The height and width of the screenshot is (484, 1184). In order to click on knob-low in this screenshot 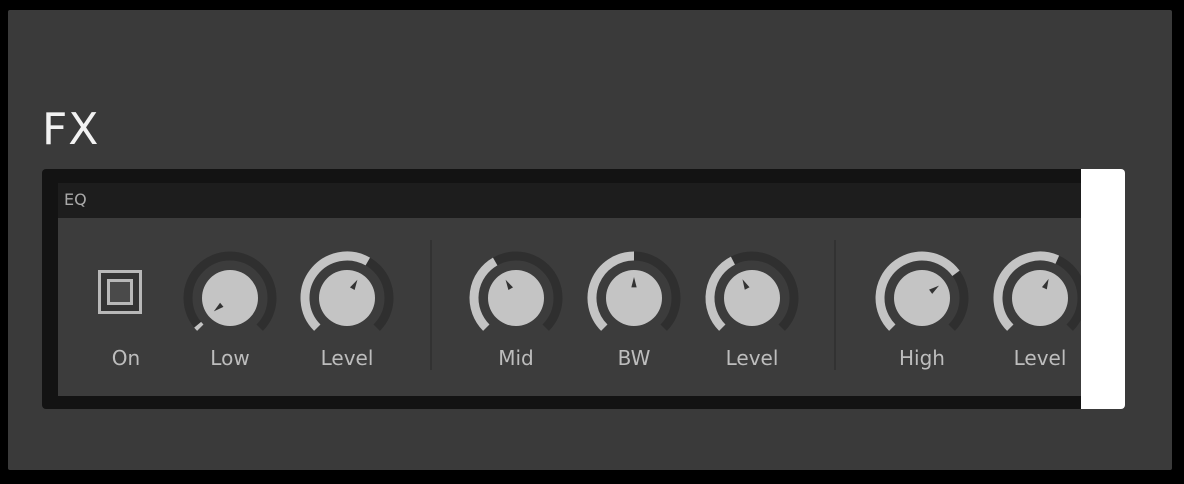, I will do `click(230, 298)`.